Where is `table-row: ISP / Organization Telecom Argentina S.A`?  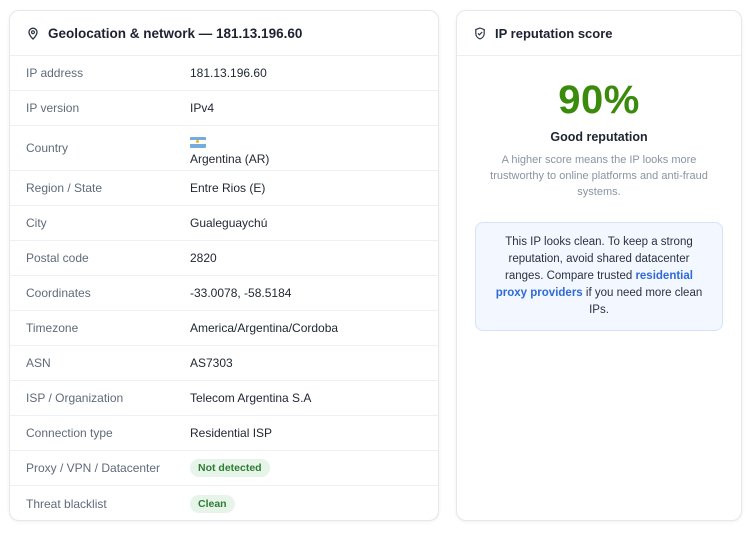
table-row: ISP / Organization Telecom Argentina S.A is located at coordinates (224, 398).